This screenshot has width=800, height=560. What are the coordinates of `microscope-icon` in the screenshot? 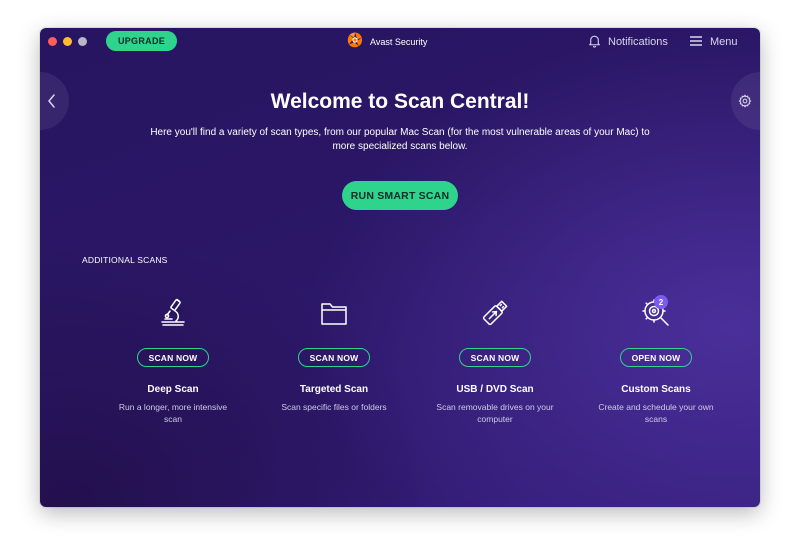 It's located at (173, 313).